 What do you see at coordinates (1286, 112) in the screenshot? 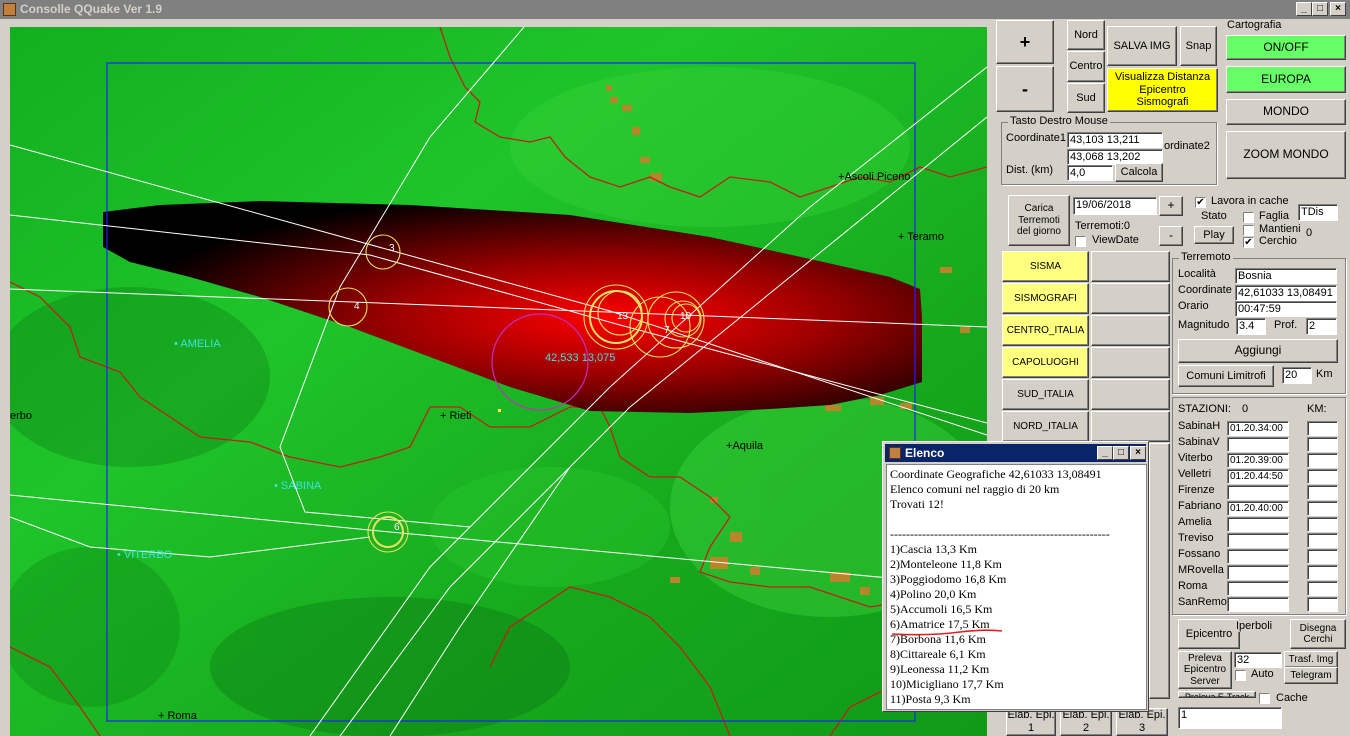
I see `mondo-button: MONDO` at bounding box center [1286, 112].